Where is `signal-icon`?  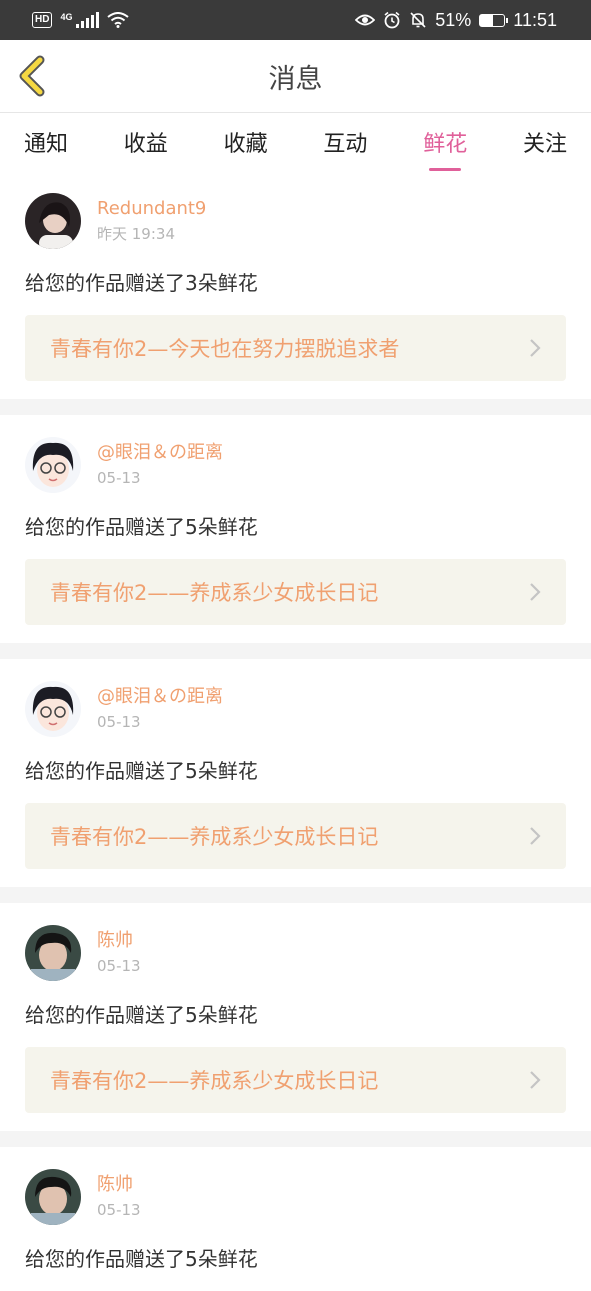
signal-icon is located at coordinates (88, 20).